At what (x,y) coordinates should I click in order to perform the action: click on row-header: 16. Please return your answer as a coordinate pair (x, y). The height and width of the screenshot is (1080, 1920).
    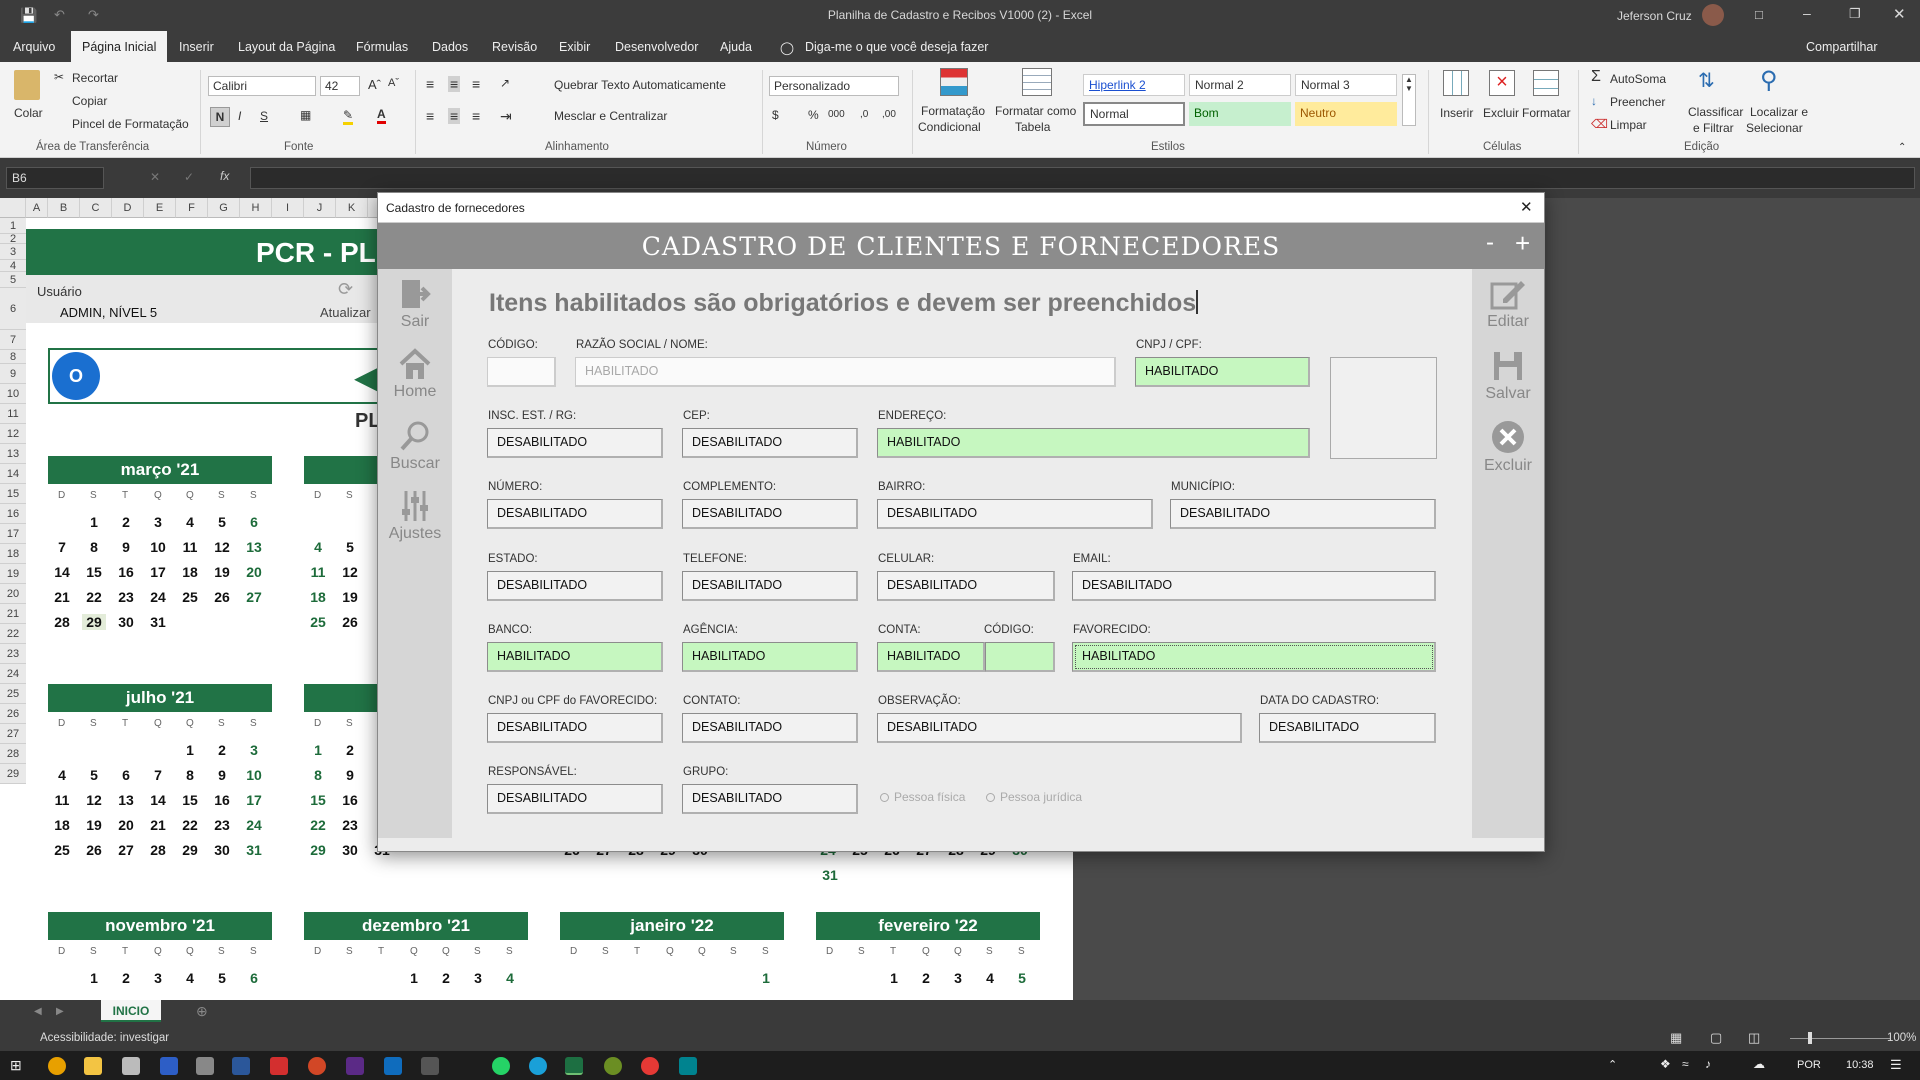
    Looking at the image, I should click on (13, 514).